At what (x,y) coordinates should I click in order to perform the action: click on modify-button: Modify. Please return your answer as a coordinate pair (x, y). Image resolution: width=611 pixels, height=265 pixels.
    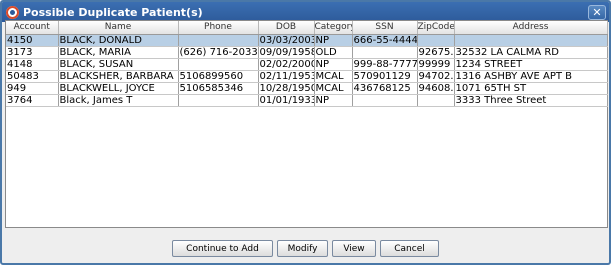
    Looking at the image, I should click on (302, 248).